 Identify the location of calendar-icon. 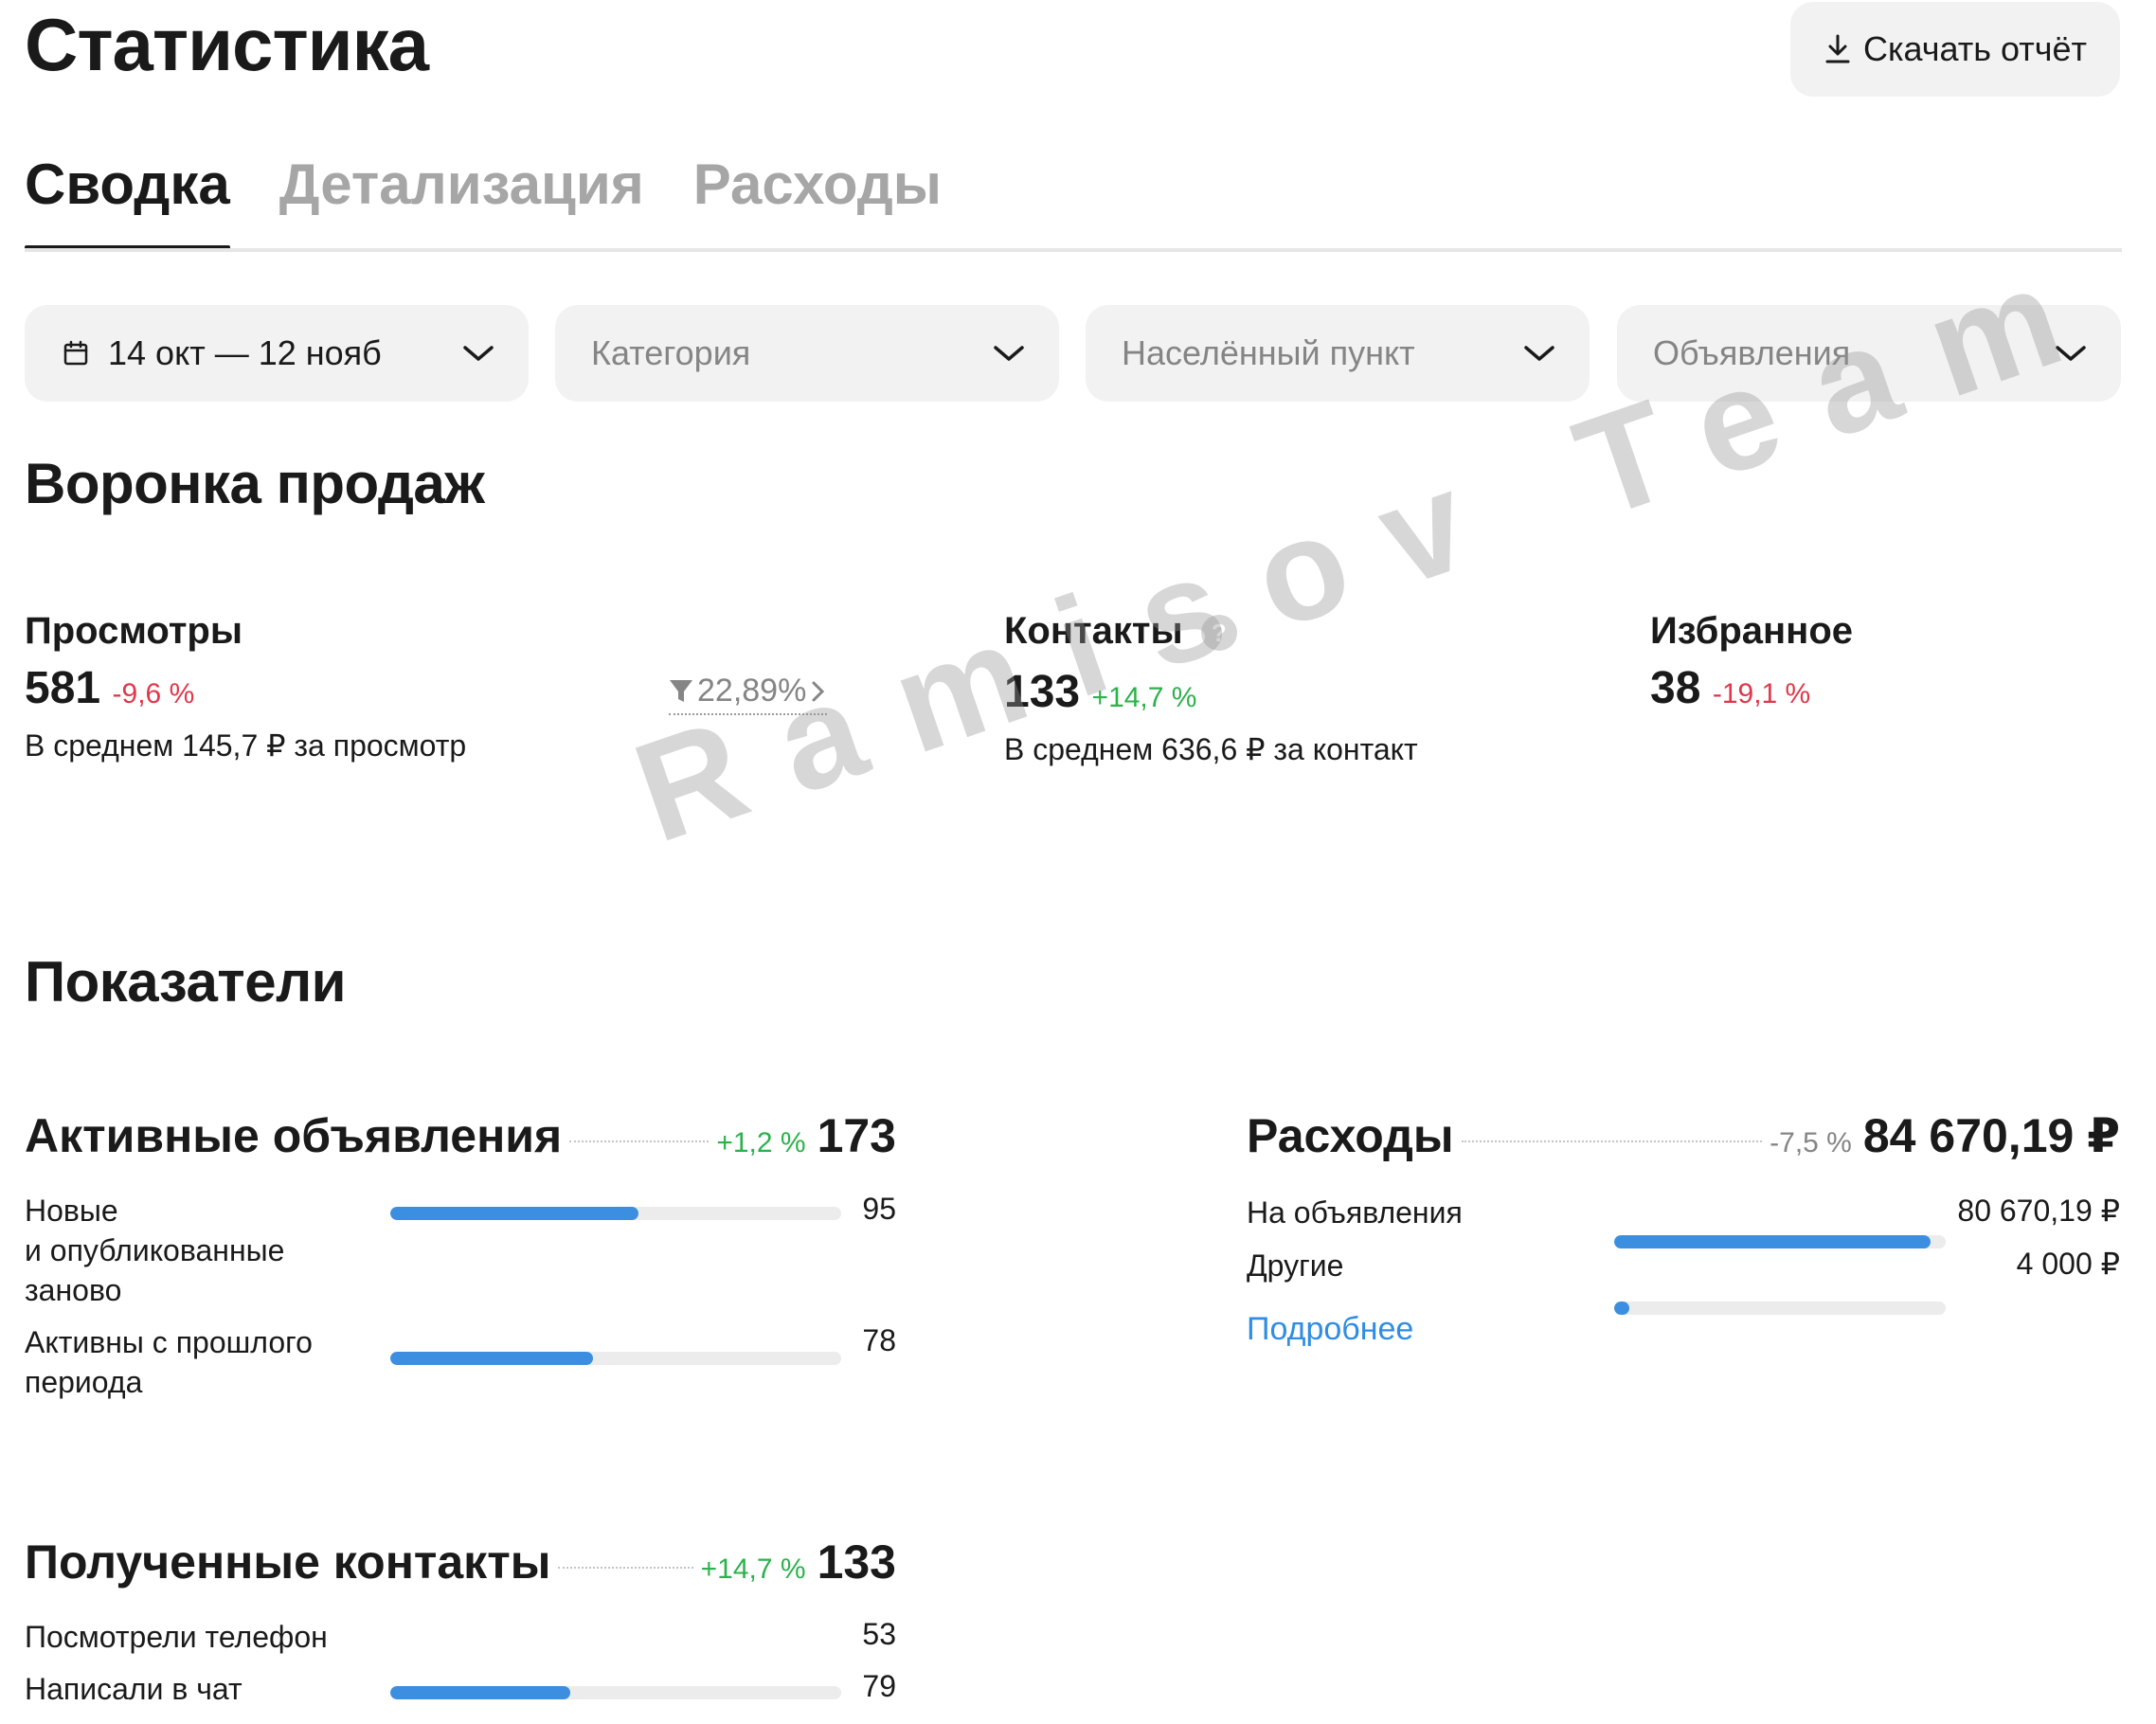
(75, 353).